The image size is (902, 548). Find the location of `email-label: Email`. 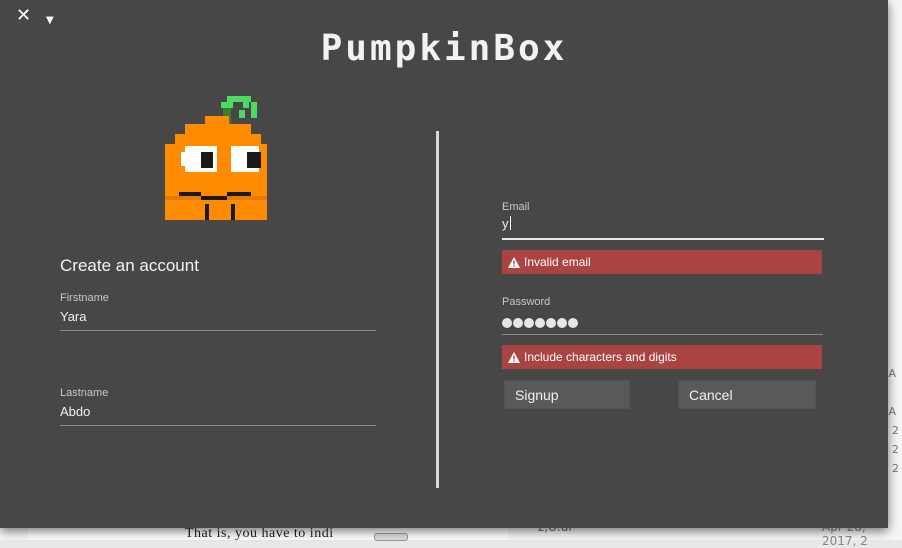

email-label: Email is located at coordinates (516, 207).